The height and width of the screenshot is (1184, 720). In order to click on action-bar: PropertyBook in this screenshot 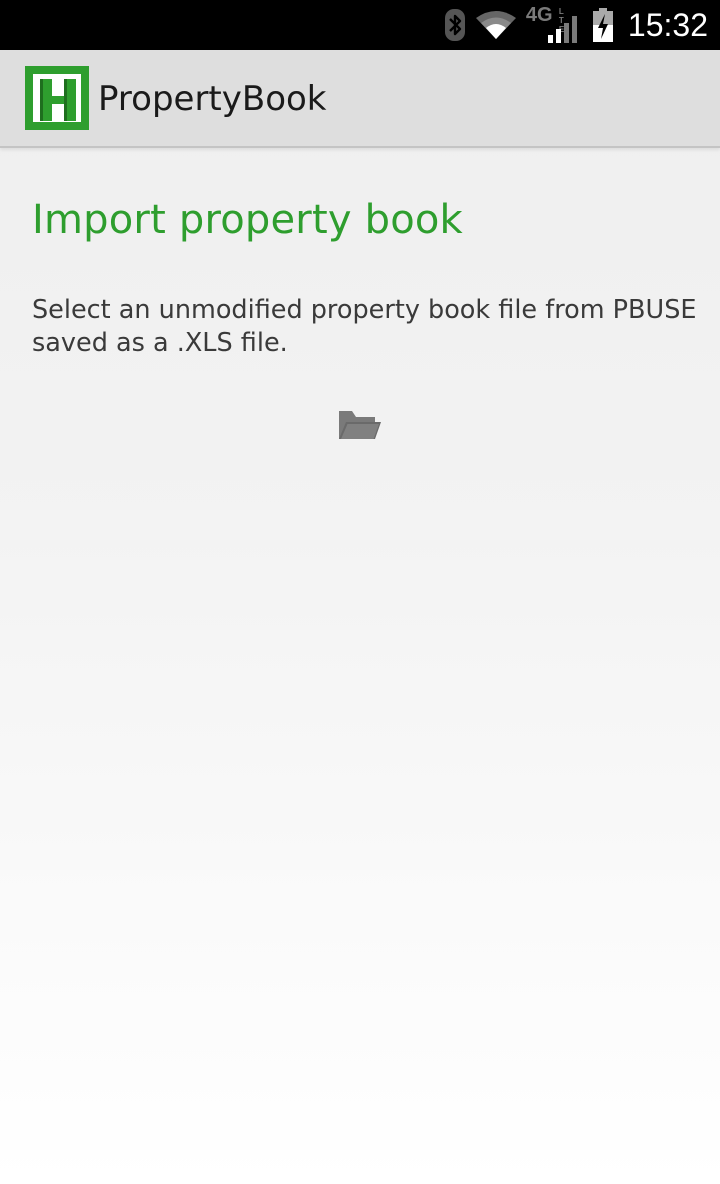, I will do `click(360, 99)`.